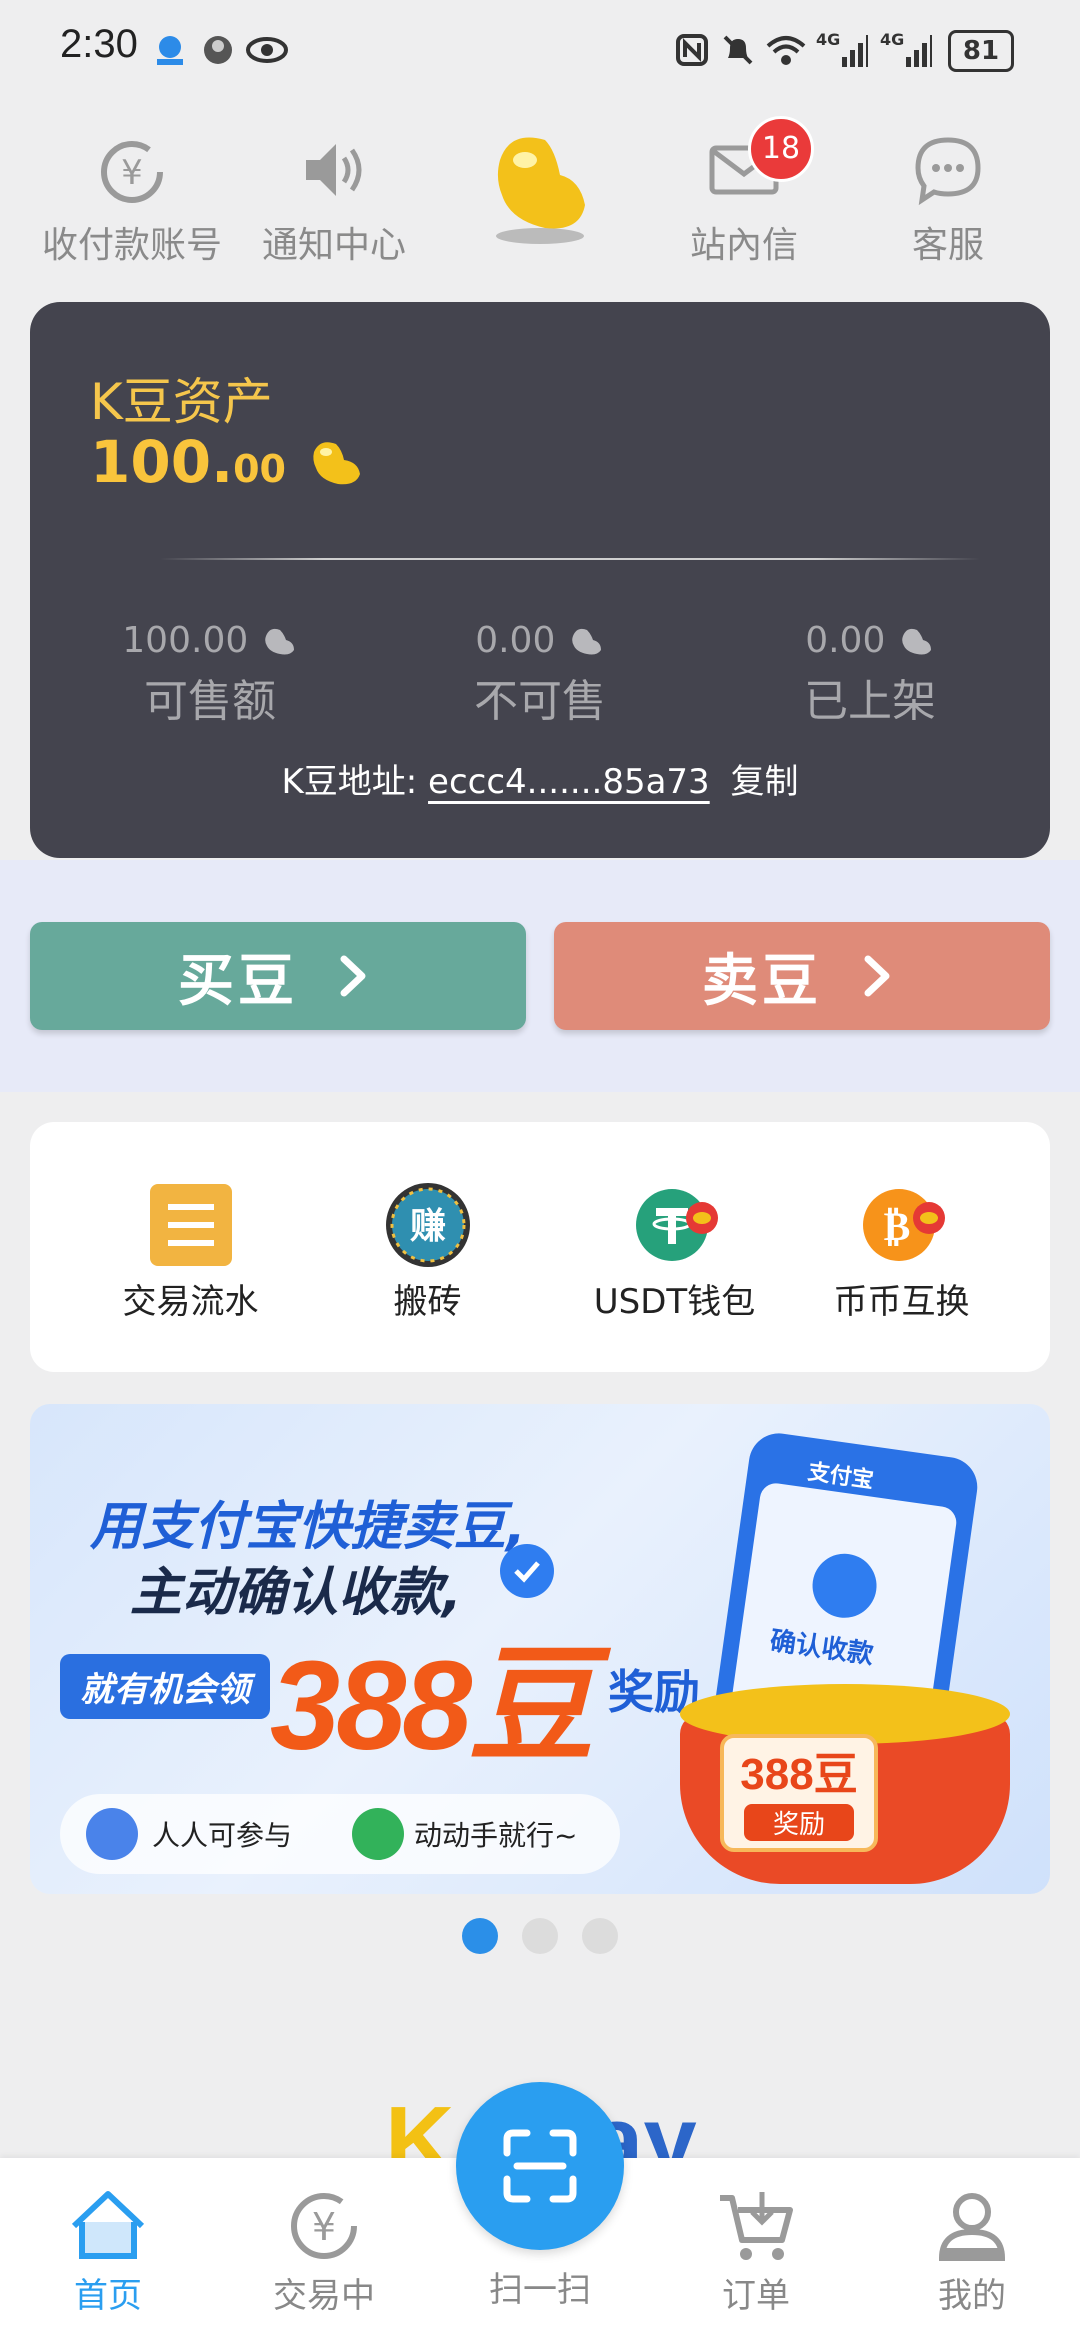  I want to click on bowl-number: 388豆, so click(799, 1774).